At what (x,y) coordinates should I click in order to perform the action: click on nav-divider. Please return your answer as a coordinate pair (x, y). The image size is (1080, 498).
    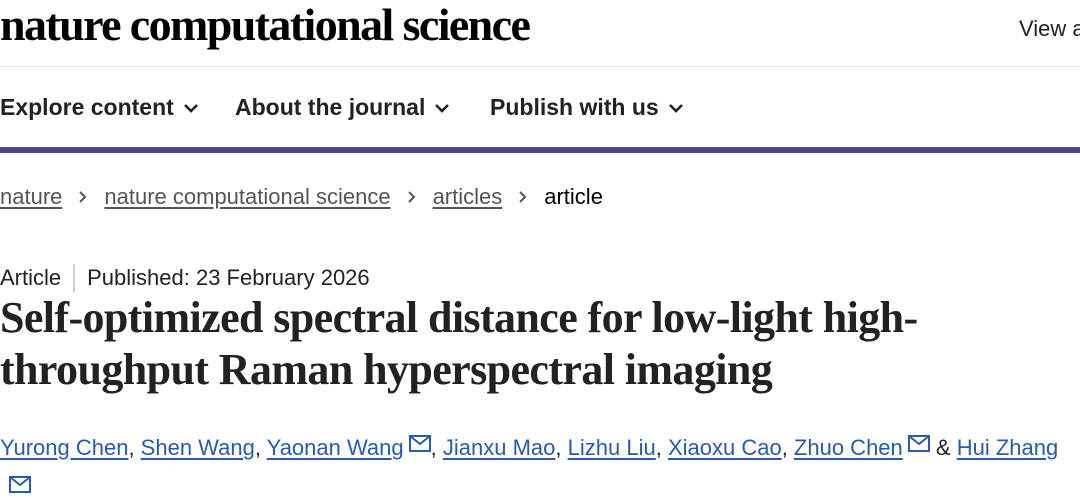
    Looking at the image, I should click on (540, 150).